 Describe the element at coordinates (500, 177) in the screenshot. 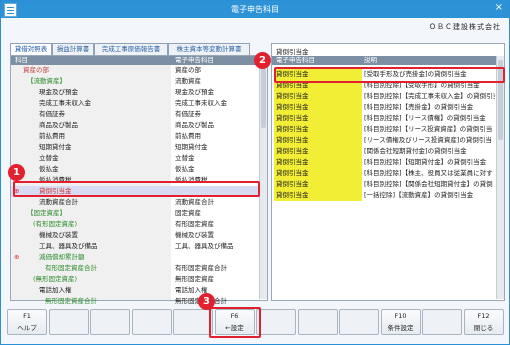

I see `right-scrollbar` at that location.